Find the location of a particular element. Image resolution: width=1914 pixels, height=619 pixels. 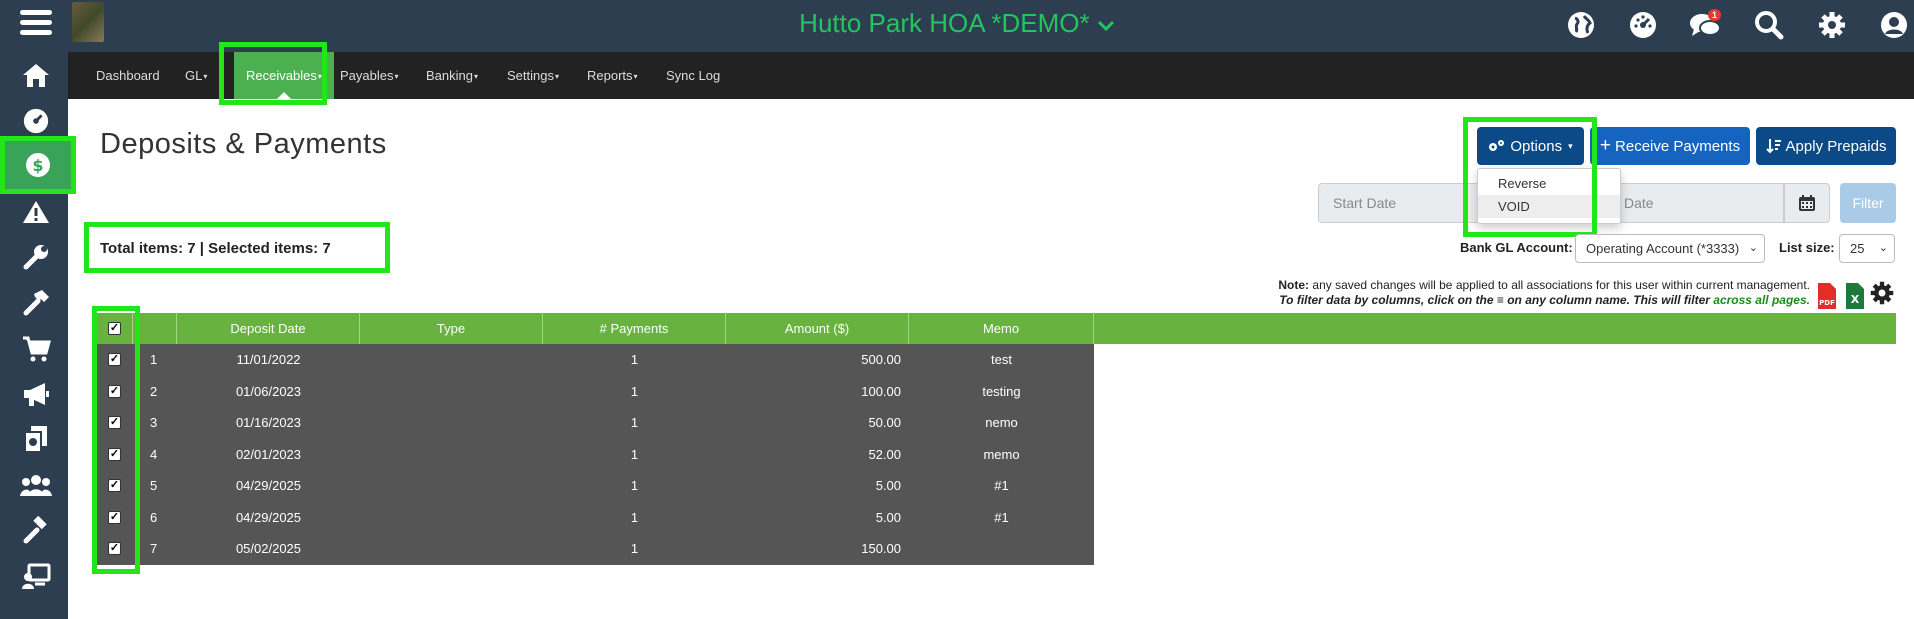

memo-cell: nemo is located at coordinates (1001, 422).